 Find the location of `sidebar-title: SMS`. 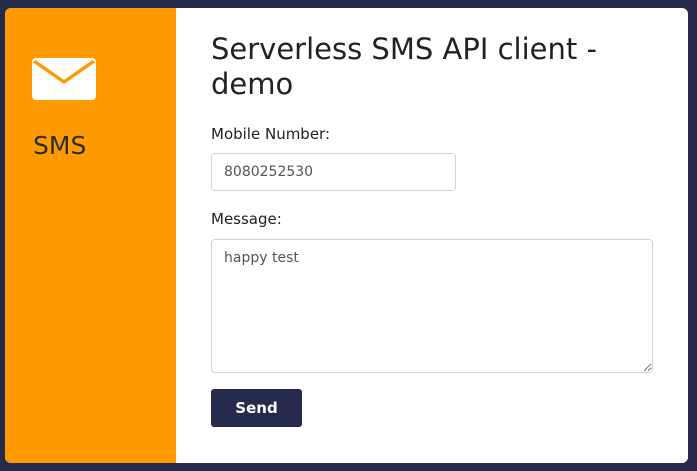

sidebar-title: SMS is located at coordinates (60, 145).